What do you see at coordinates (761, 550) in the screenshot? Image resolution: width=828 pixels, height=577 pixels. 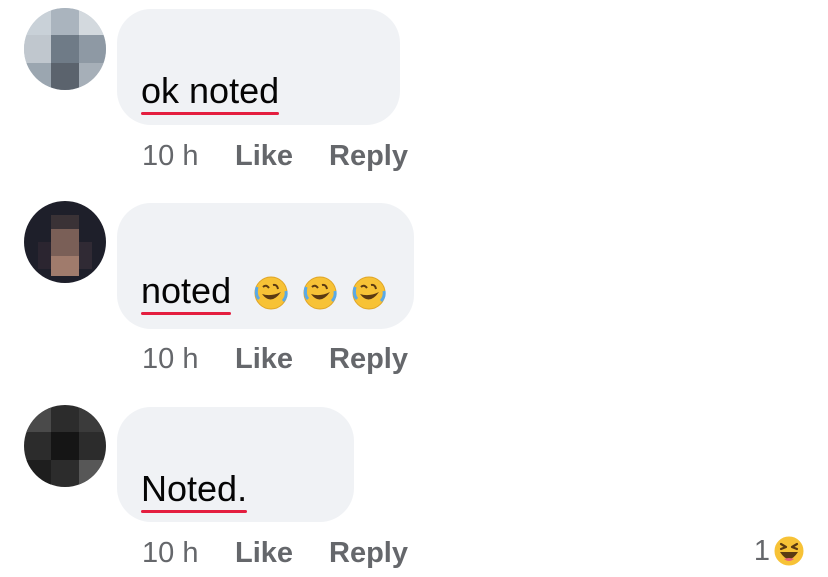 I see `reaction-count: 1` at bounding box center [761, 550].